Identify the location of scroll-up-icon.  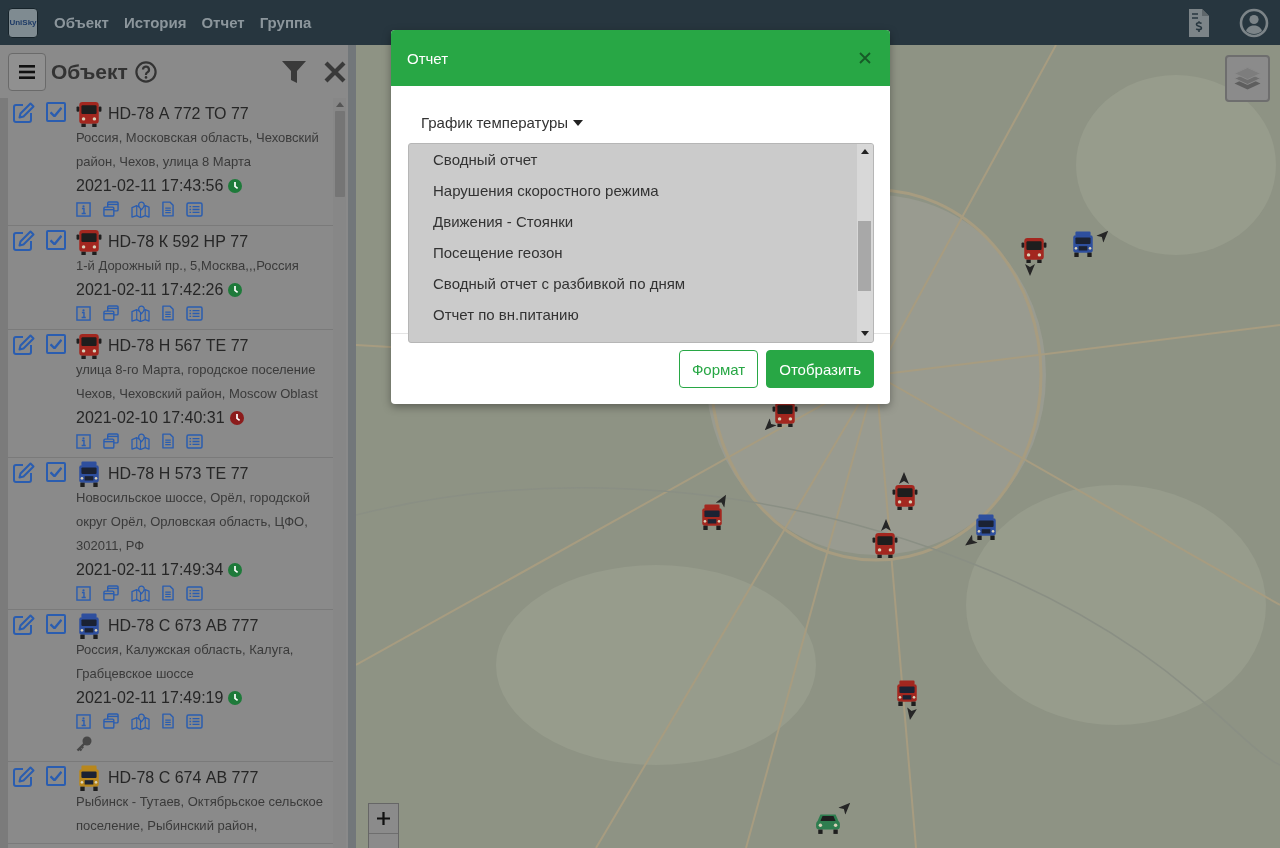
(865, 151).